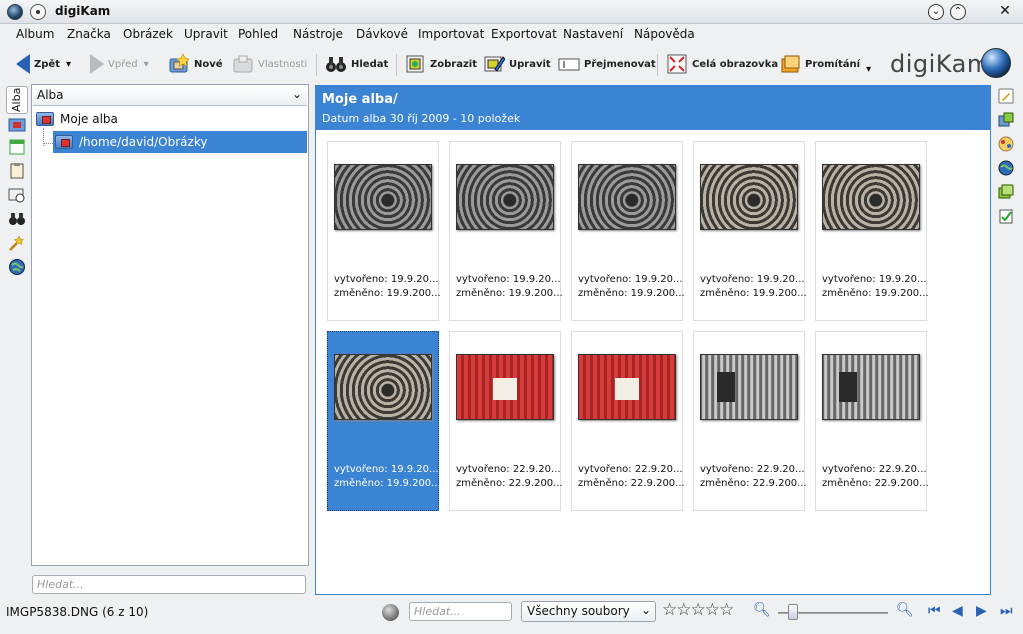 This screenshot has height=634, width=1023. I want to click on back-button: Zpět ▾, so click(42, 64).